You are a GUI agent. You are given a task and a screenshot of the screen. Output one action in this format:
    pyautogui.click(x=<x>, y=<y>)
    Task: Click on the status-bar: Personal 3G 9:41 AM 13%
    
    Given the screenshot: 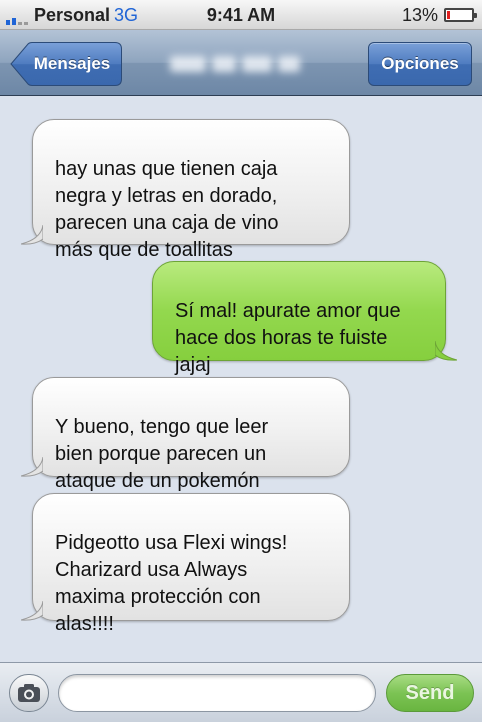 What is the action you would take?
    pyautogui.click(x=241, y=15)
    